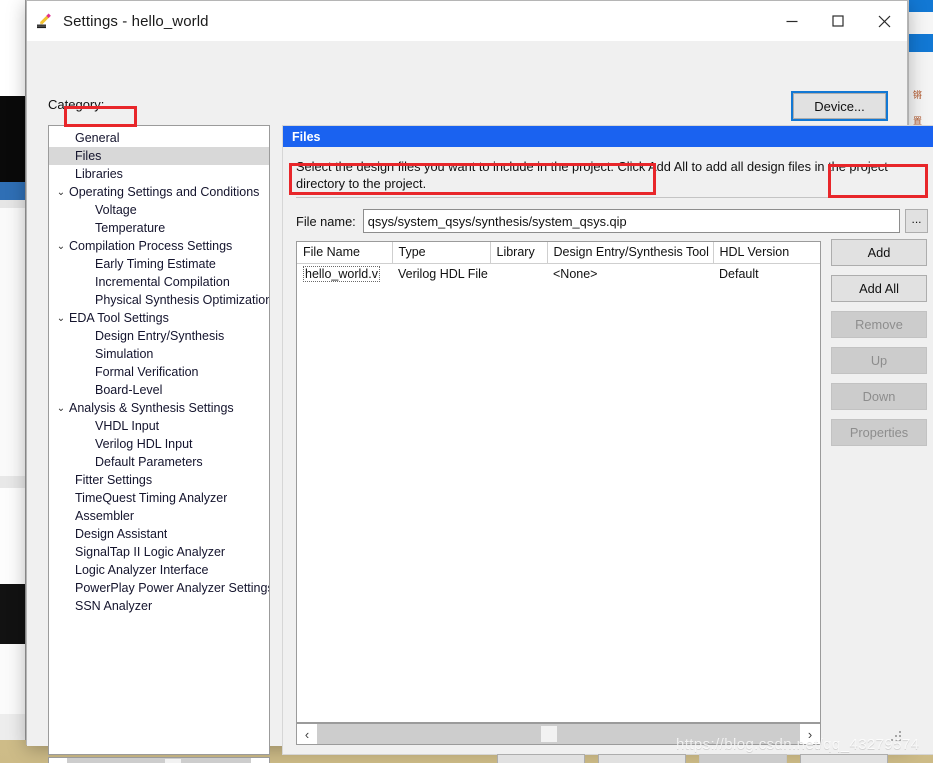 The height and width of the screenshot is (763, 933). I want to click on category-item-incremental-compilation: Incremental Compilation, so click(159, 282).